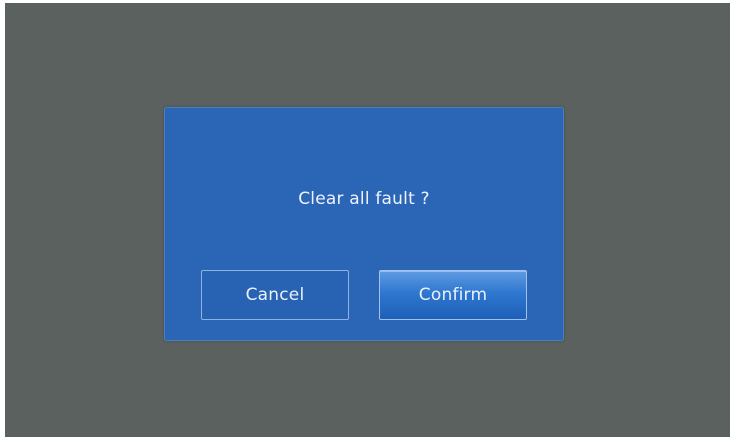  Describe the element at coordinates (275, 295) in the screenshot. I see `cancel-button: Cancel` at that location.